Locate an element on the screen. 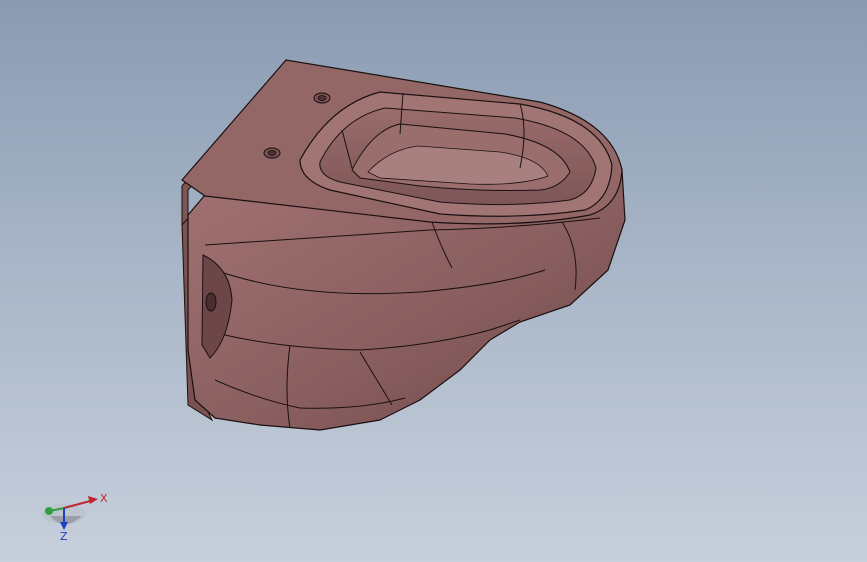 The width and height of the screenshot is (867, 562). y-axis-dot is located at coordinates (49, 511).